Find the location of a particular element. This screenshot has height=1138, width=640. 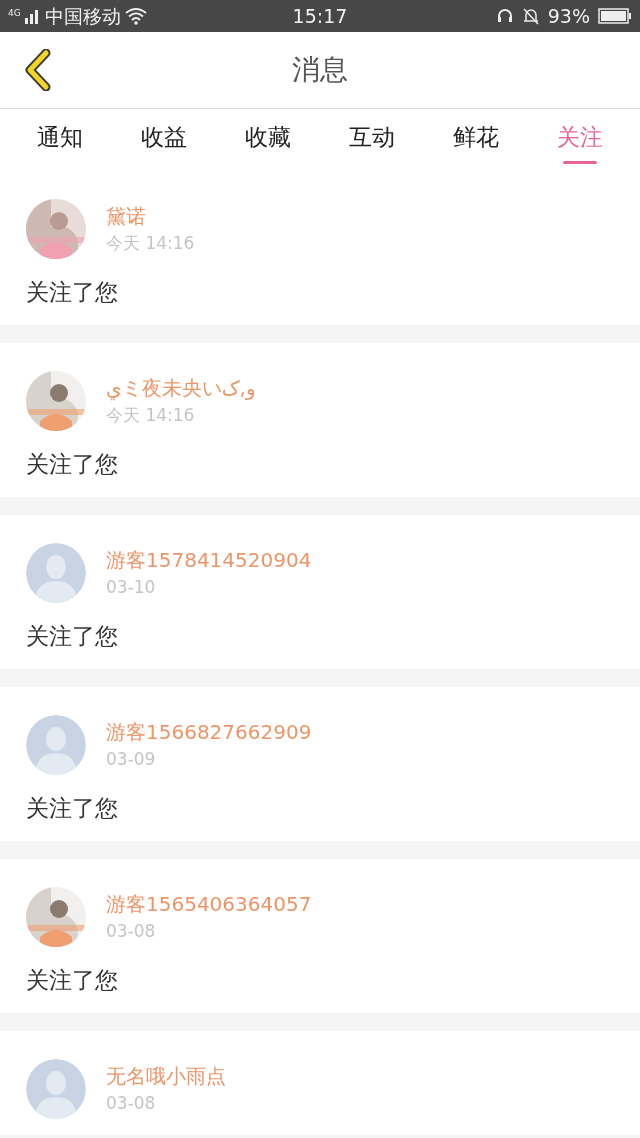

network-type: 4G is located at coordinates (14, 13).